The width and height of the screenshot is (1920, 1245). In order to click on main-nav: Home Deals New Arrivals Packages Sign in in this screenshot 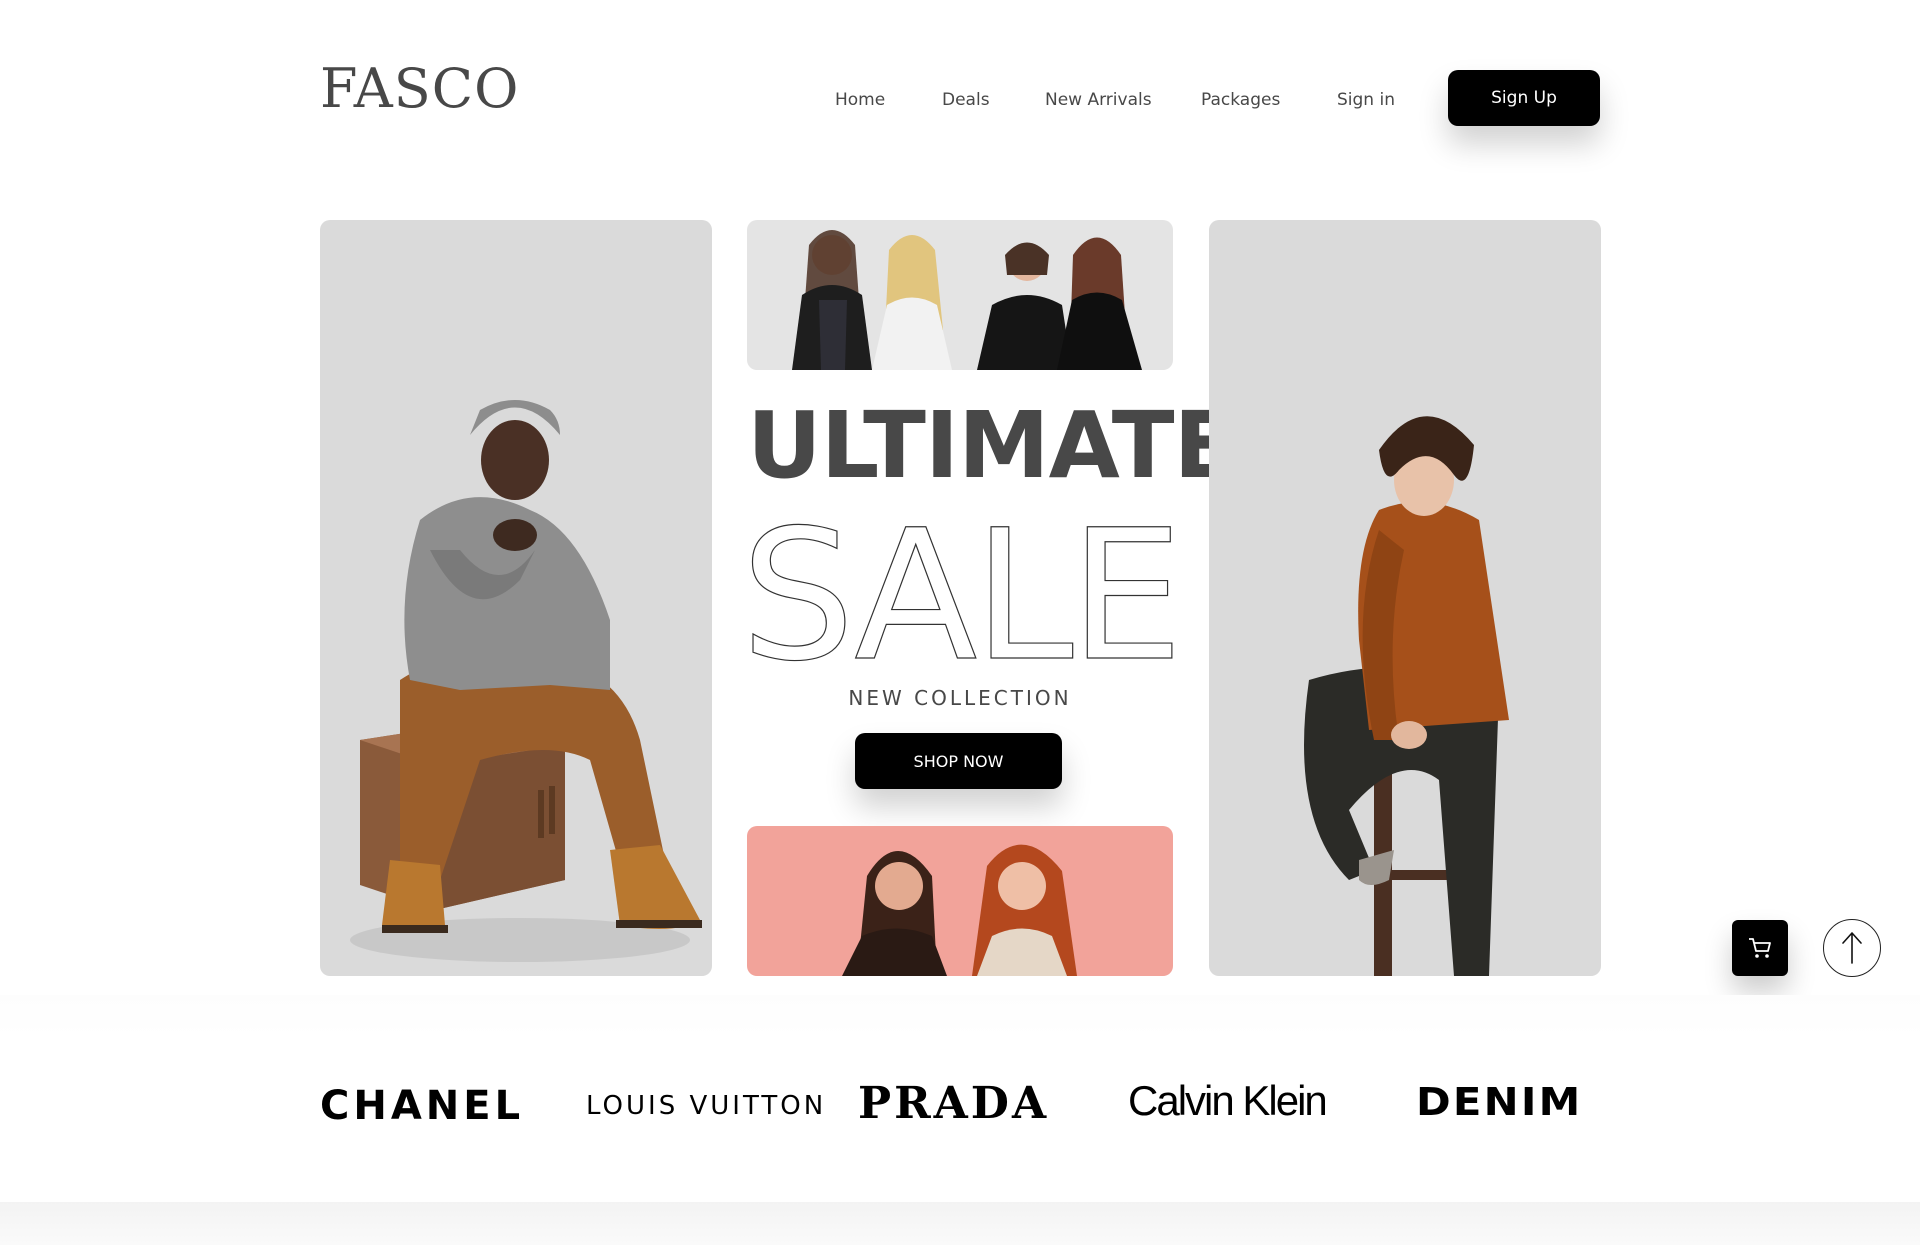, I will do `click(960, 100)`.